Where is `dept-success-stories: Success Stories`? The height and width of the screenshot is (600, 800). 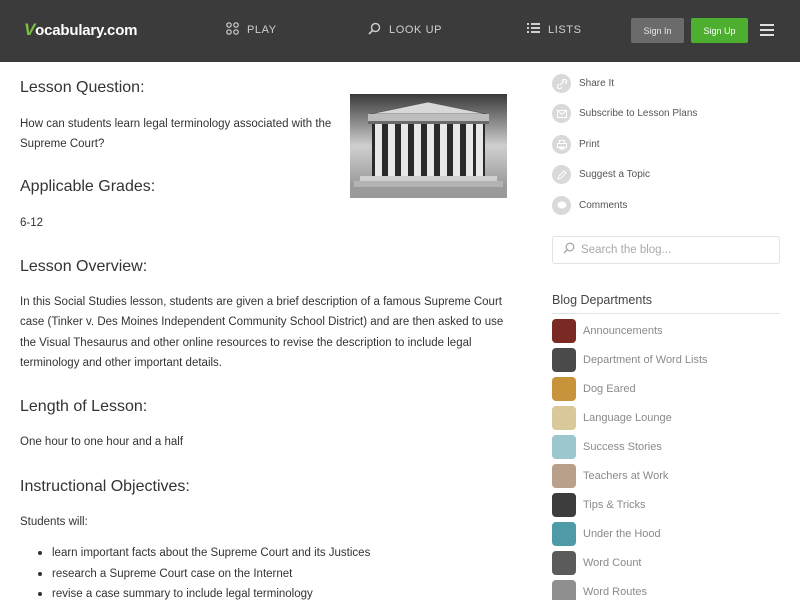
dept-success-stories: Success Stories is located at coordinates (607, 447).